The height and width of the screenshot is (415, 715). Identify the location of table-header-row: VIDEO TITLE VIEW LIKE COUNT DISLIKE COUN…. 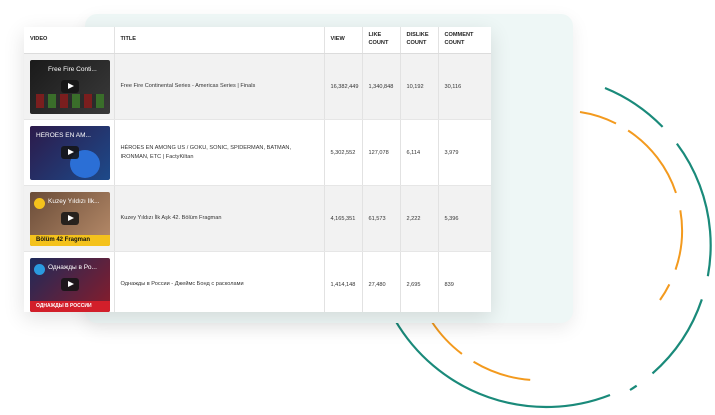
(257, 40).